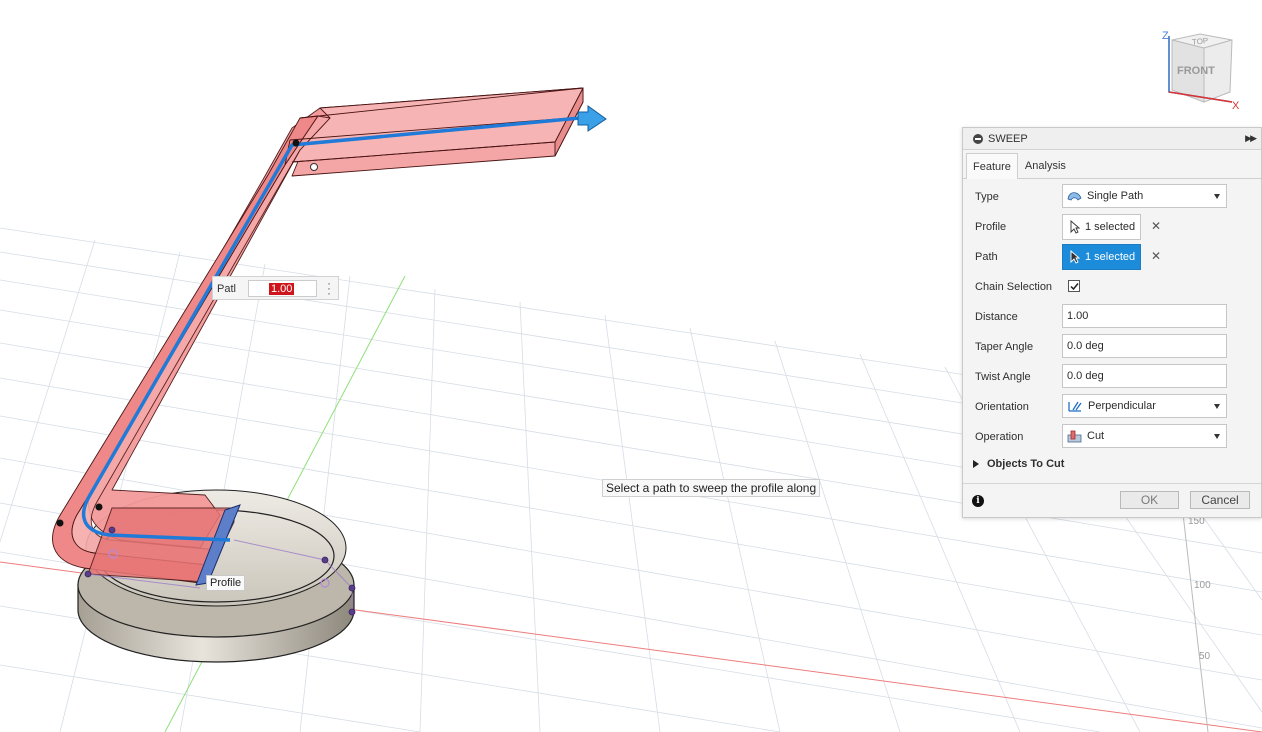 The image size is (1262, 732). I want to click on viewcube: TOP FRONT Z X, so click(1201, 71).